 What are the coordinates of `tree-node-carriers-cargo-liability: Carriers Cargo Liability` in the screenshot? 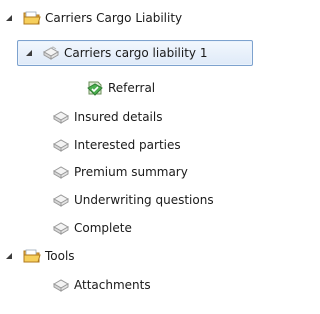 It's located at (130, 18).